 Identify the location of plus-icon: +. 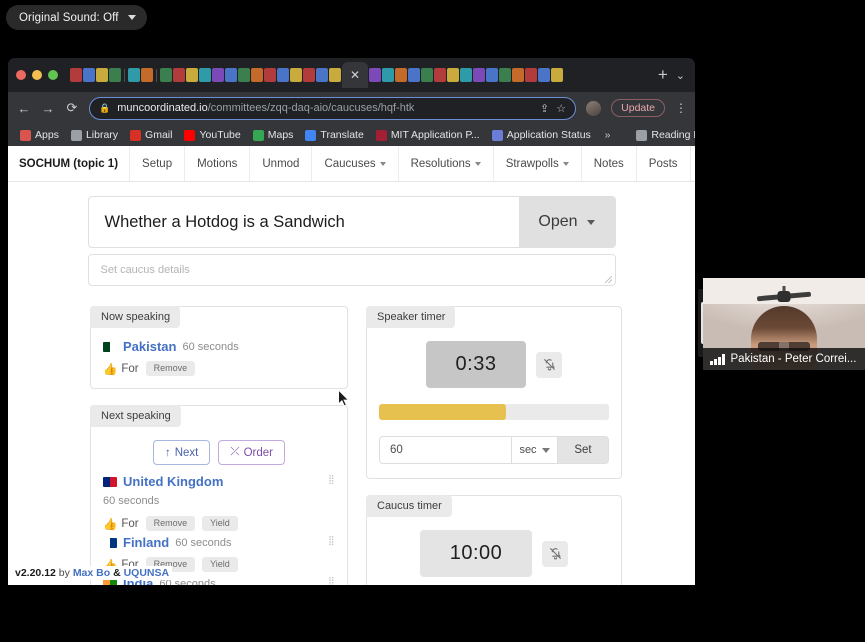
(663, 75).